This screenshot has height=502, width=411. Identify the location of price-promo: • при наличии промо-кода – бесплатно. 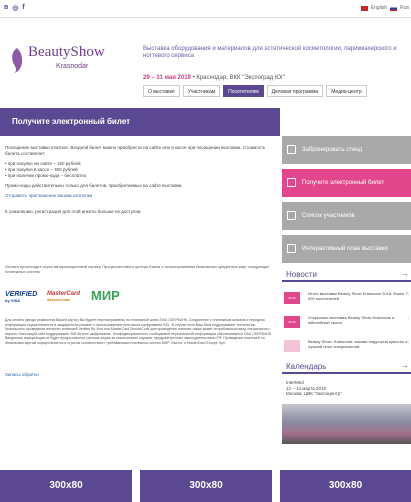
(46, 175).